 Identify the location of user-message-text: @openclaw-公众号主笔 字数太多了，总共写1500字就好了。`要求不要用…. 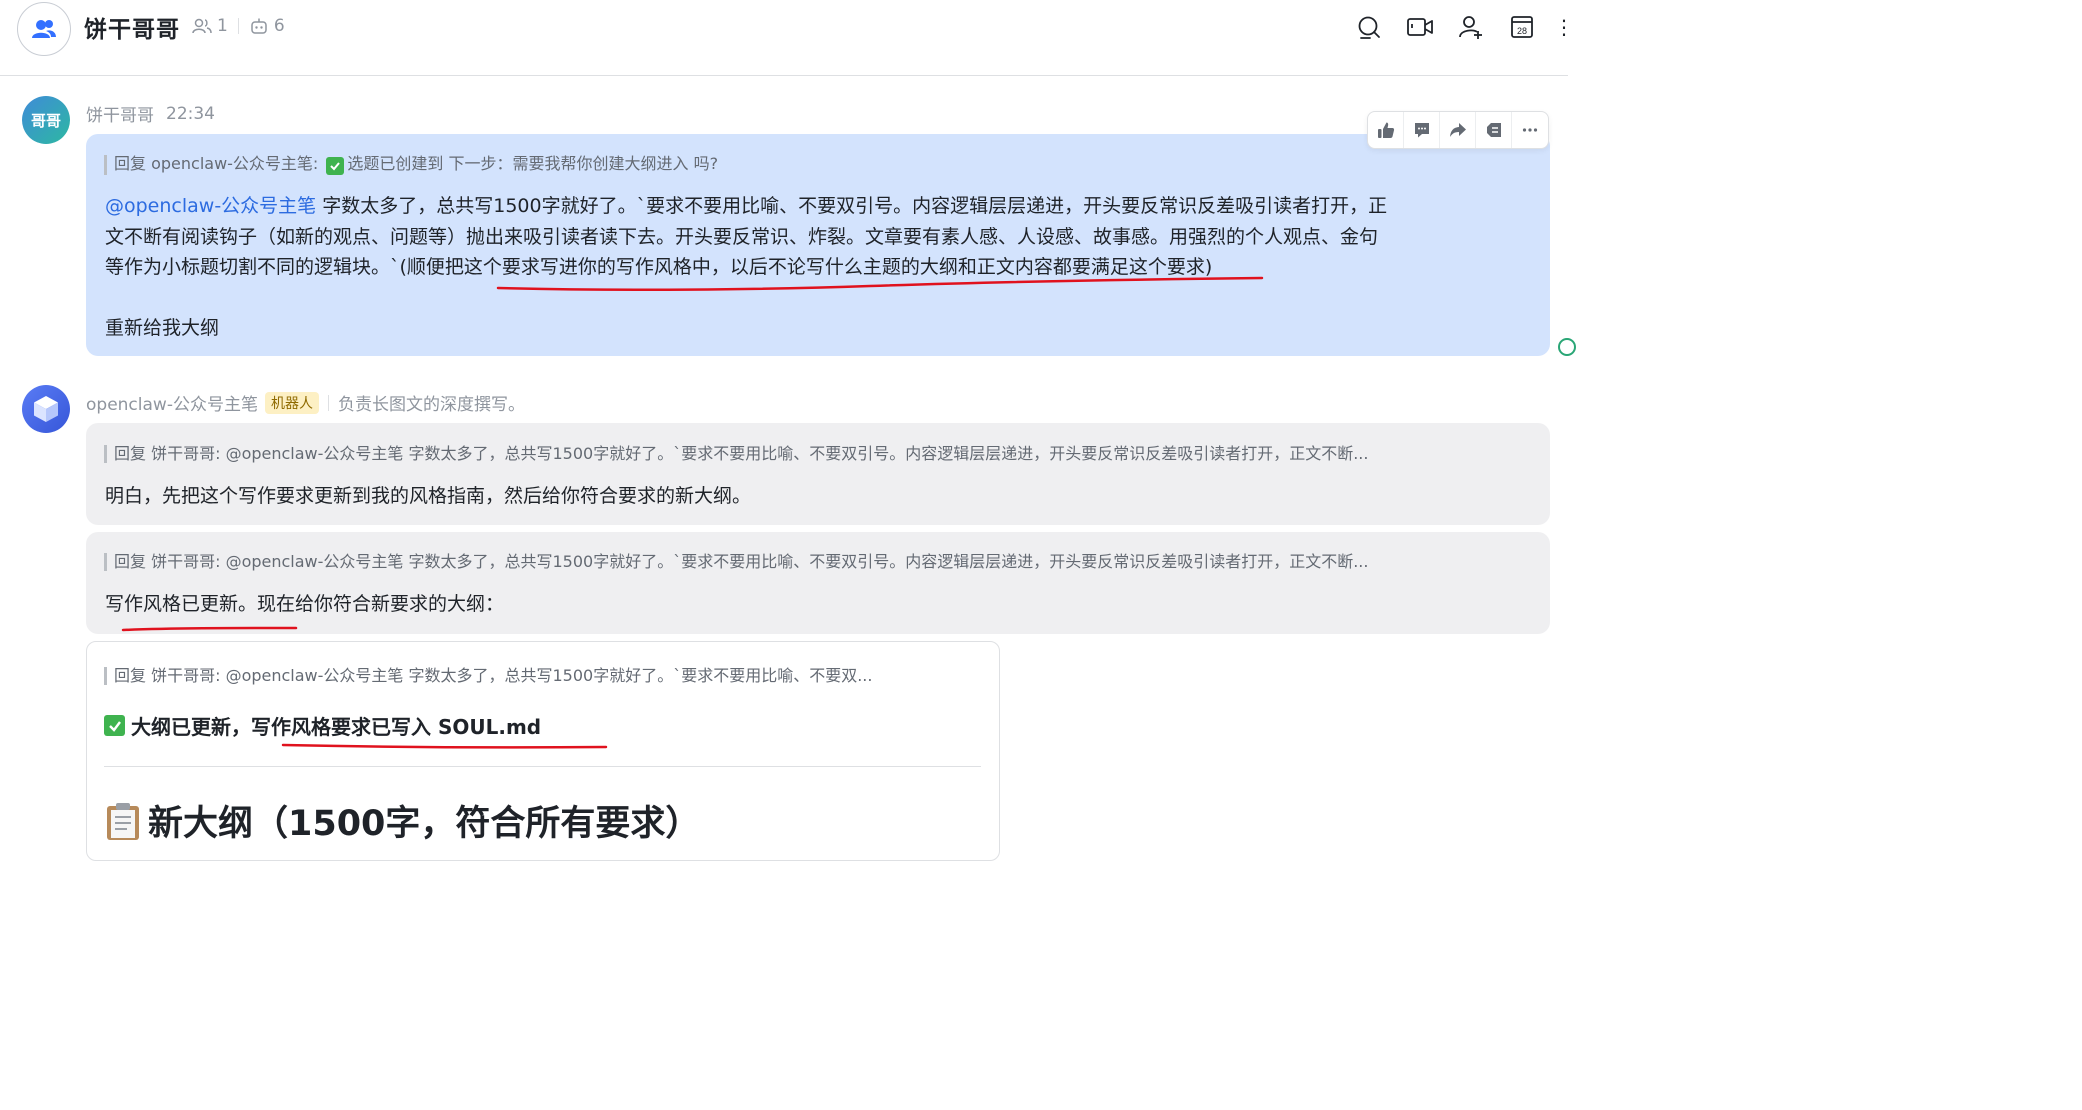
(820, 267).